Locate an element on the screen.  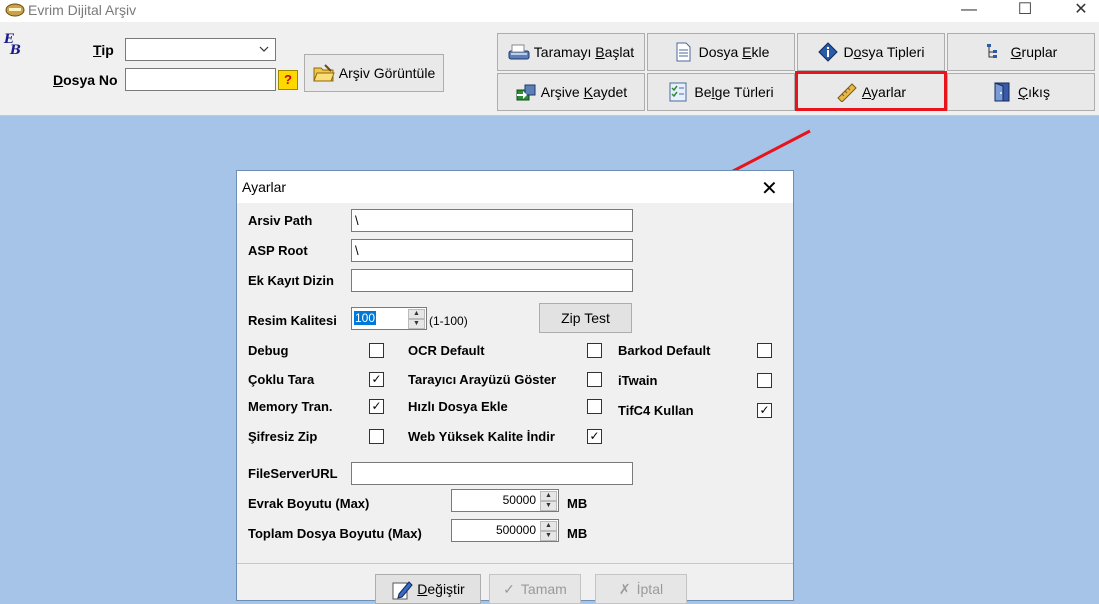
arsive-kaydet-button: Arşive Kaydet is located at coordinates (571, 92).